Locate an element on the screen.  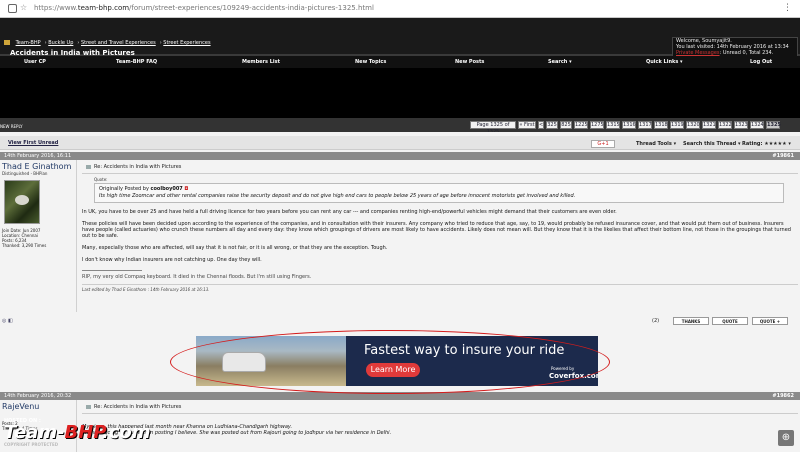
page-link: 1318 is located at coordinates (661, 125).